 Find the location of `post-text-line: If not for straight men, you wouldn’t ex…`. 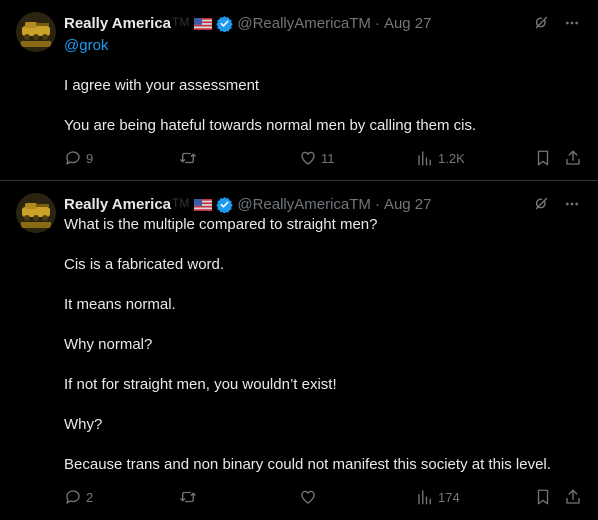

post-text-line: If not for straight men, you wouldn’t ex… is located at coordinates (200, 384).